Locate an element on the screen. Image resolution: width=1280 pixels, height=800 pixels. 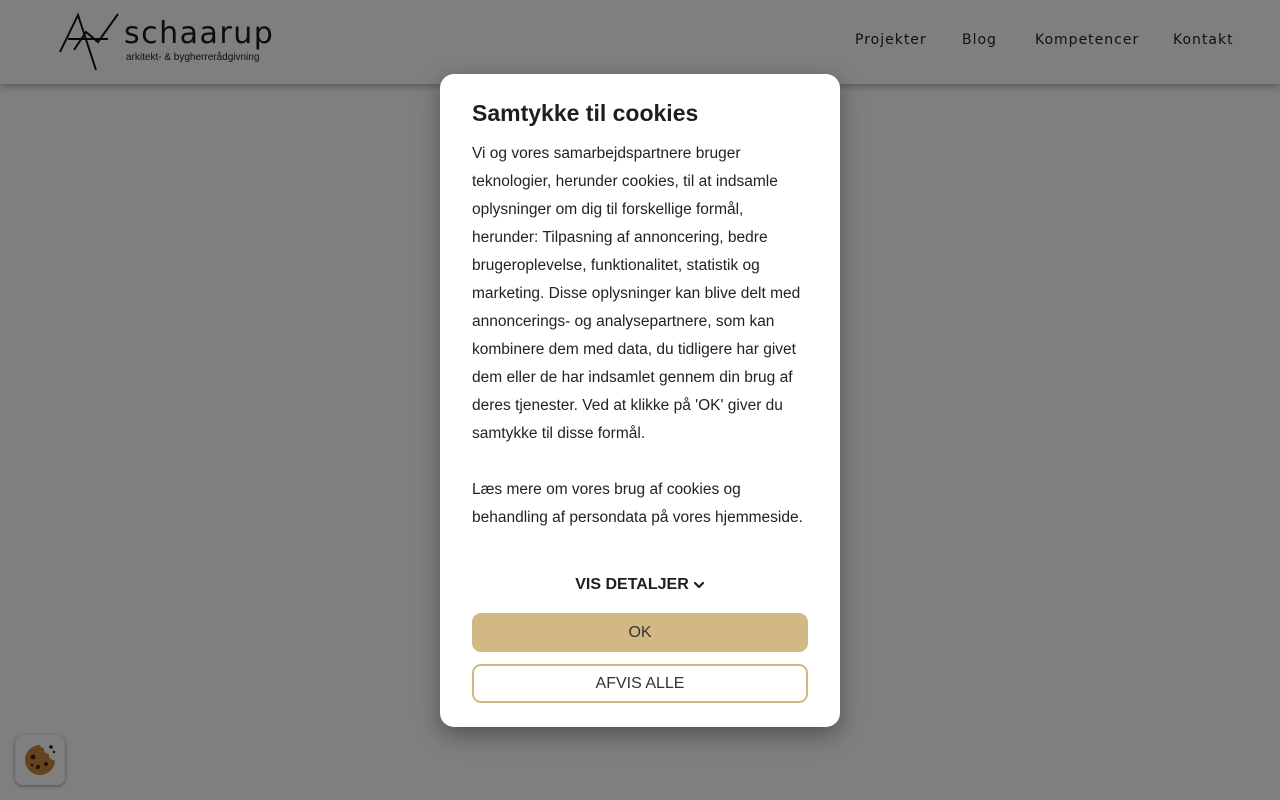
show-details-label: VIS DETALJER is located at coordinates (632, 584).